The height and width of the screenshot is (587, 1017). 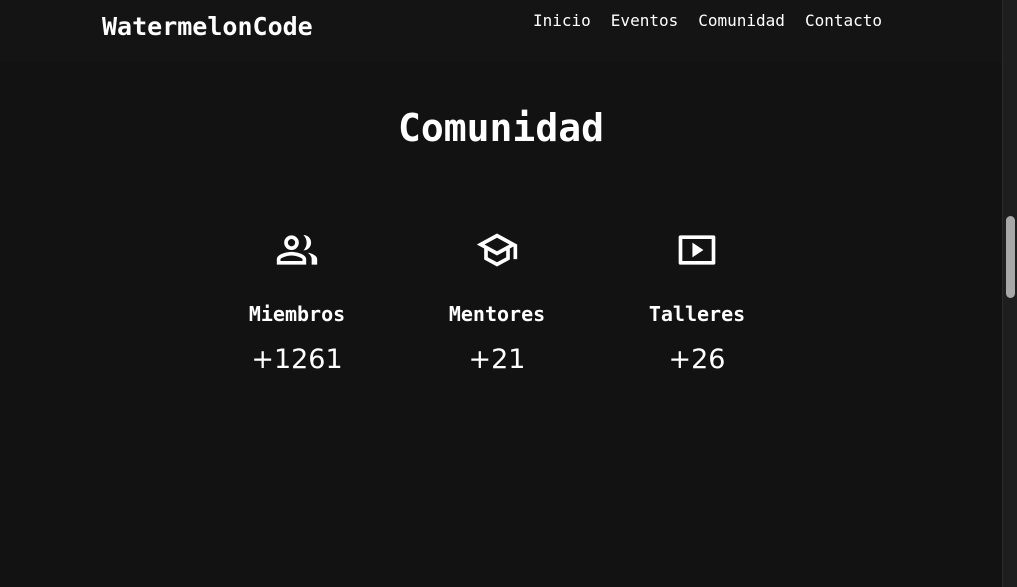 What do you see at coordinates (207, 26) in the screenshot?
I see `brand-logo: WatermelonCode` at bounding box center [207, 26].